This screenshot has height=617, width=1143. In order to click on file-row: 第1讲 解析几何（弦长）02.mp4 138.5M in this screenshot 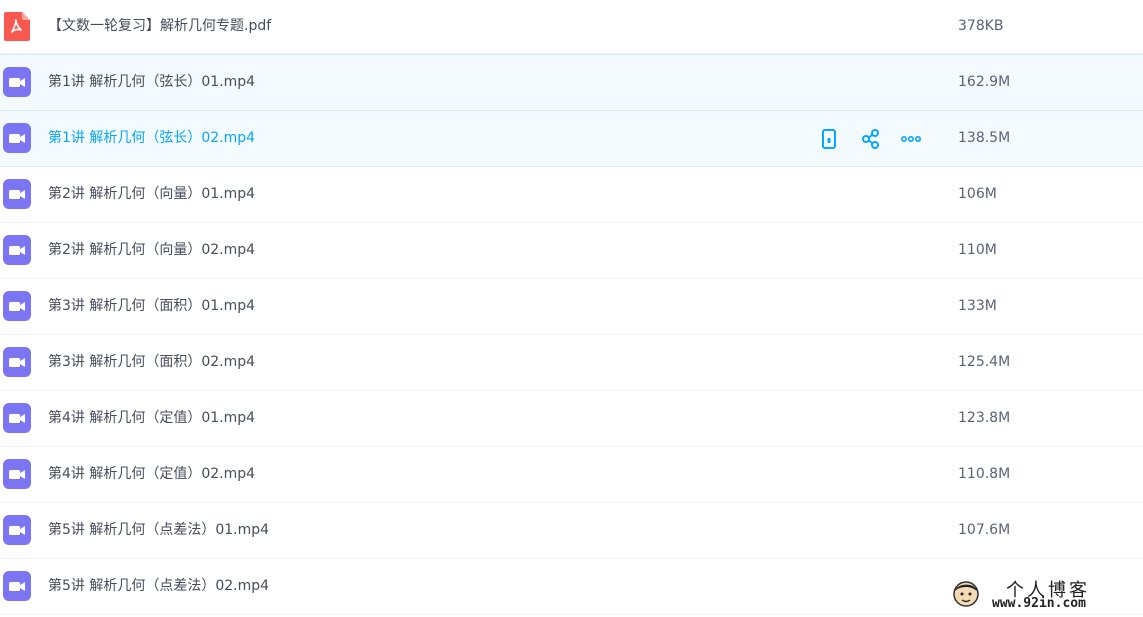, I will do `click(571, 139)`.